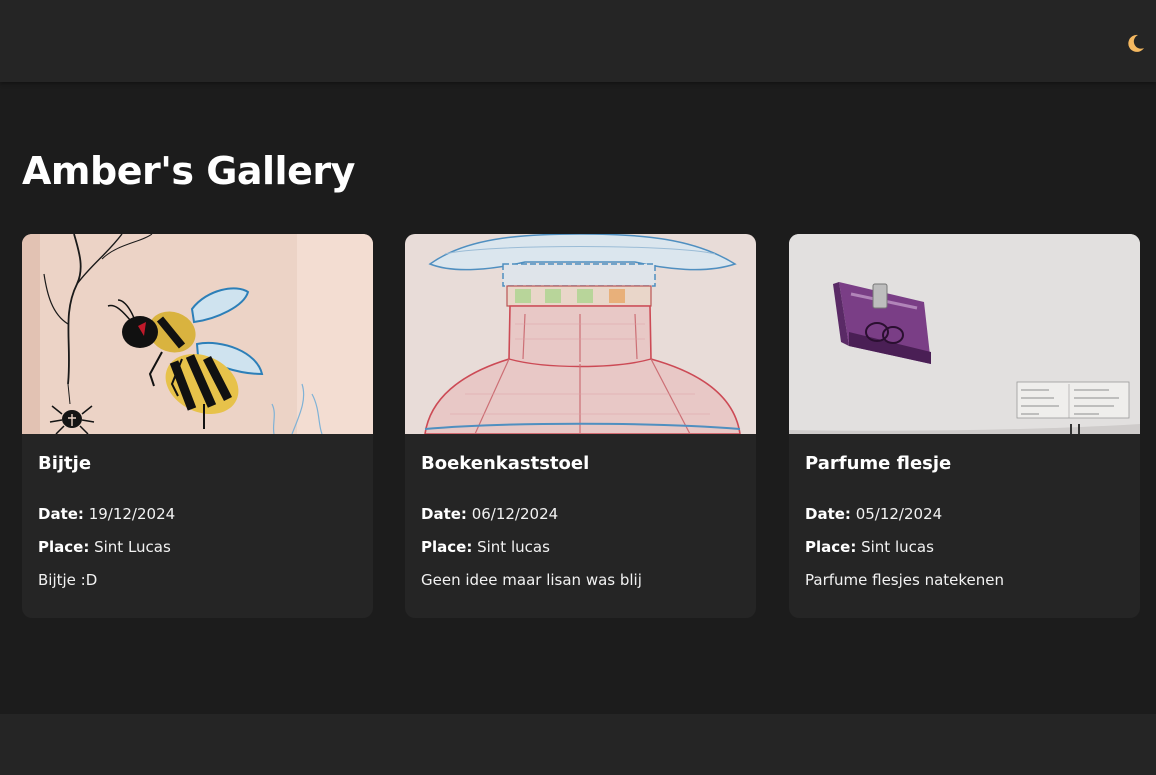 The width and height of the screenshot is (1156, 775). Describe the element at coordinates (580, 334) in the screenshot. I see `lamp-drawing-image` at that location.